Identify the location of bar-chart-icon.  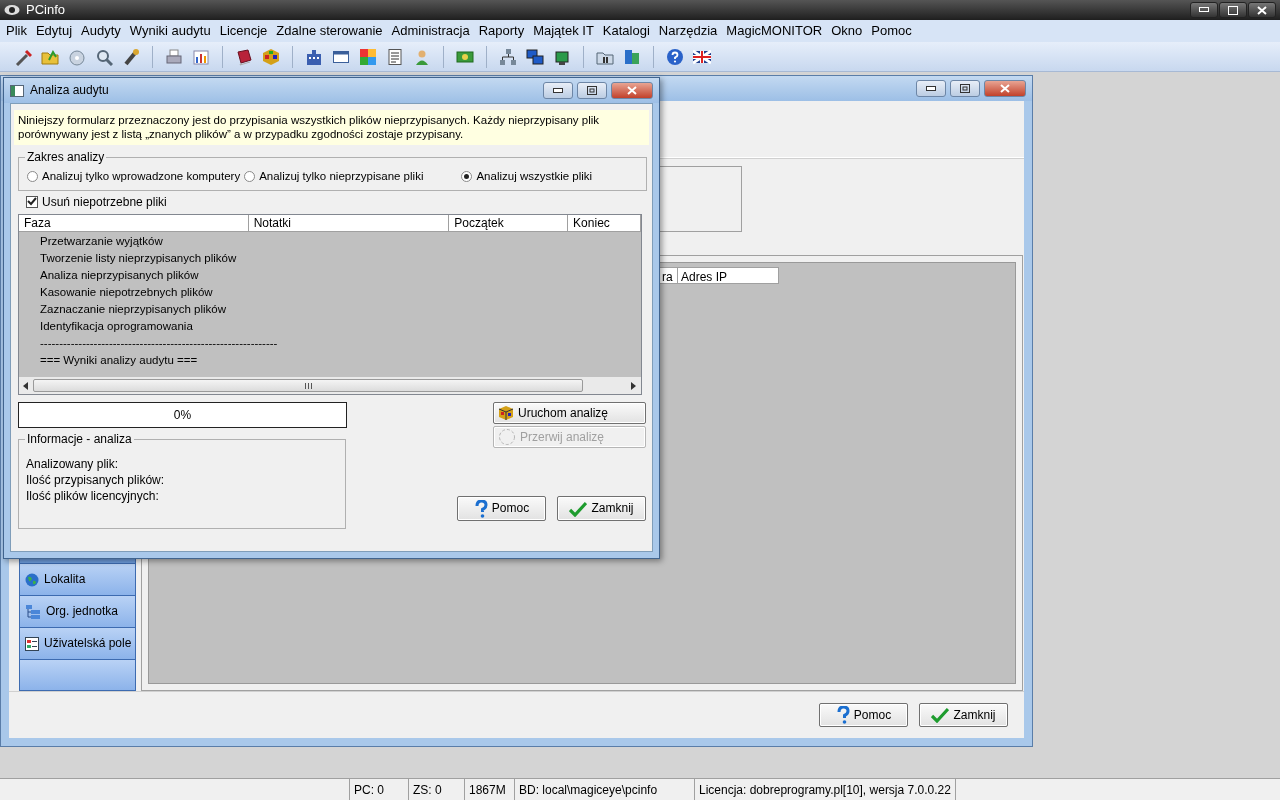
(201, 56).